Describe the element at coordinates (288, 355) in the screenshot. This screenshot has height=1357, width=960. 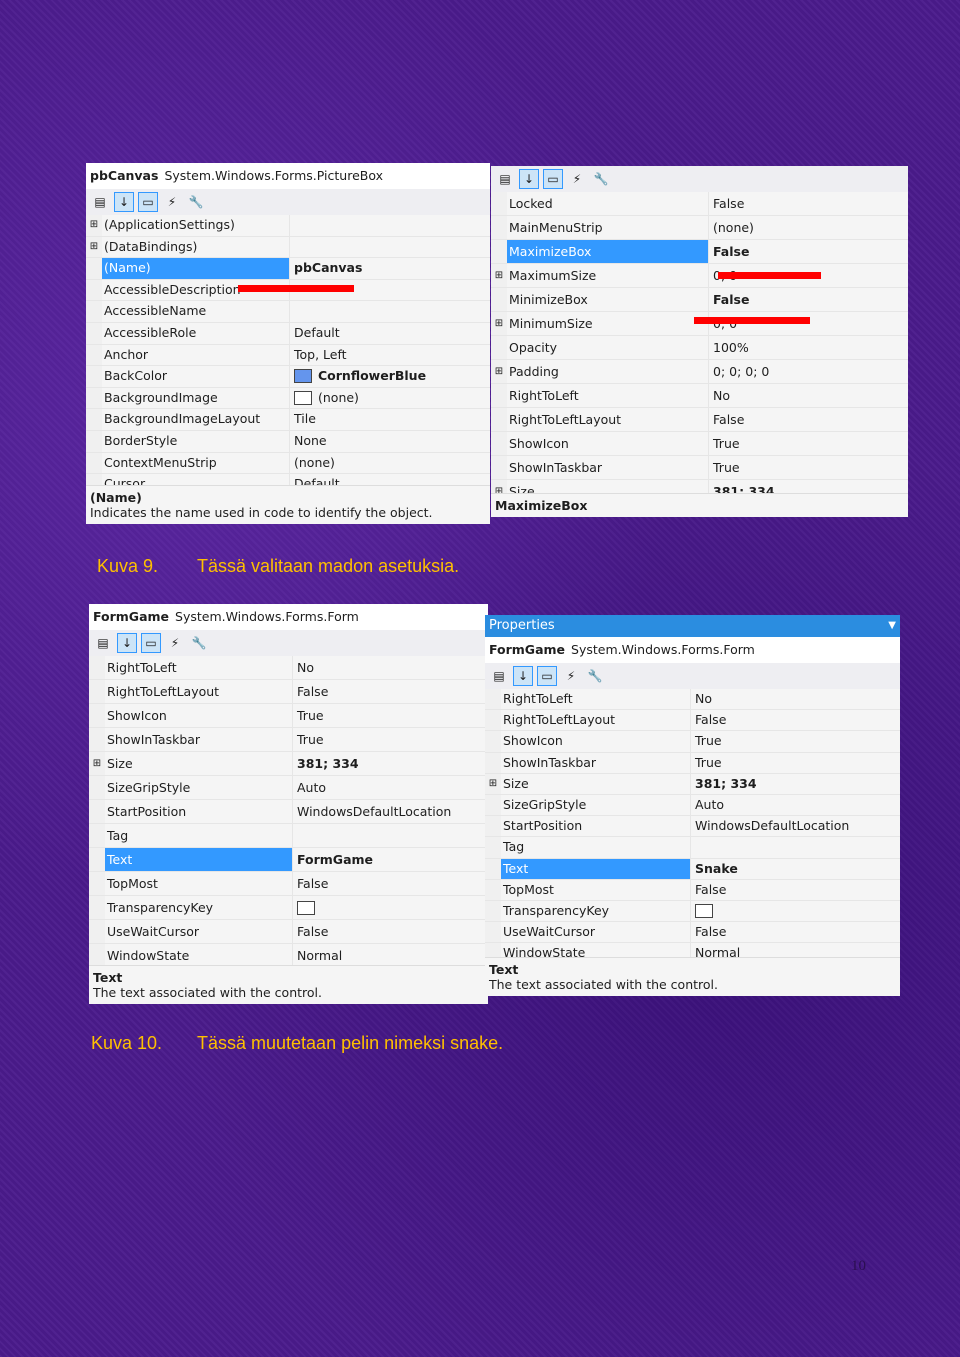
I see `property-row: Anchor Top, Left` at that location.